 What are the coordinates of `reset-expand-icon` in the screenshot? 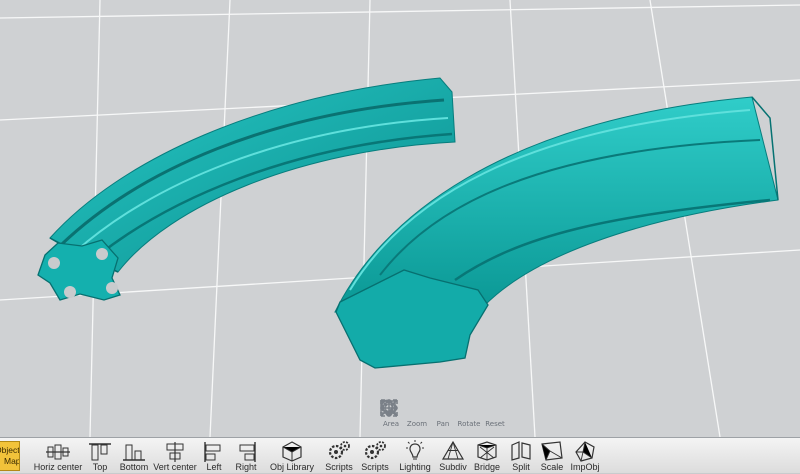 It's located at (443, 409).